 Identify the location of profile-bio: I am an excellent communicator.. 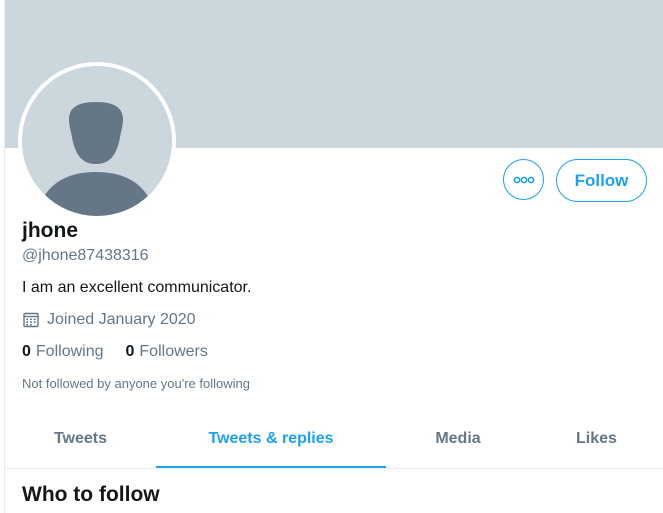
(137, 287).